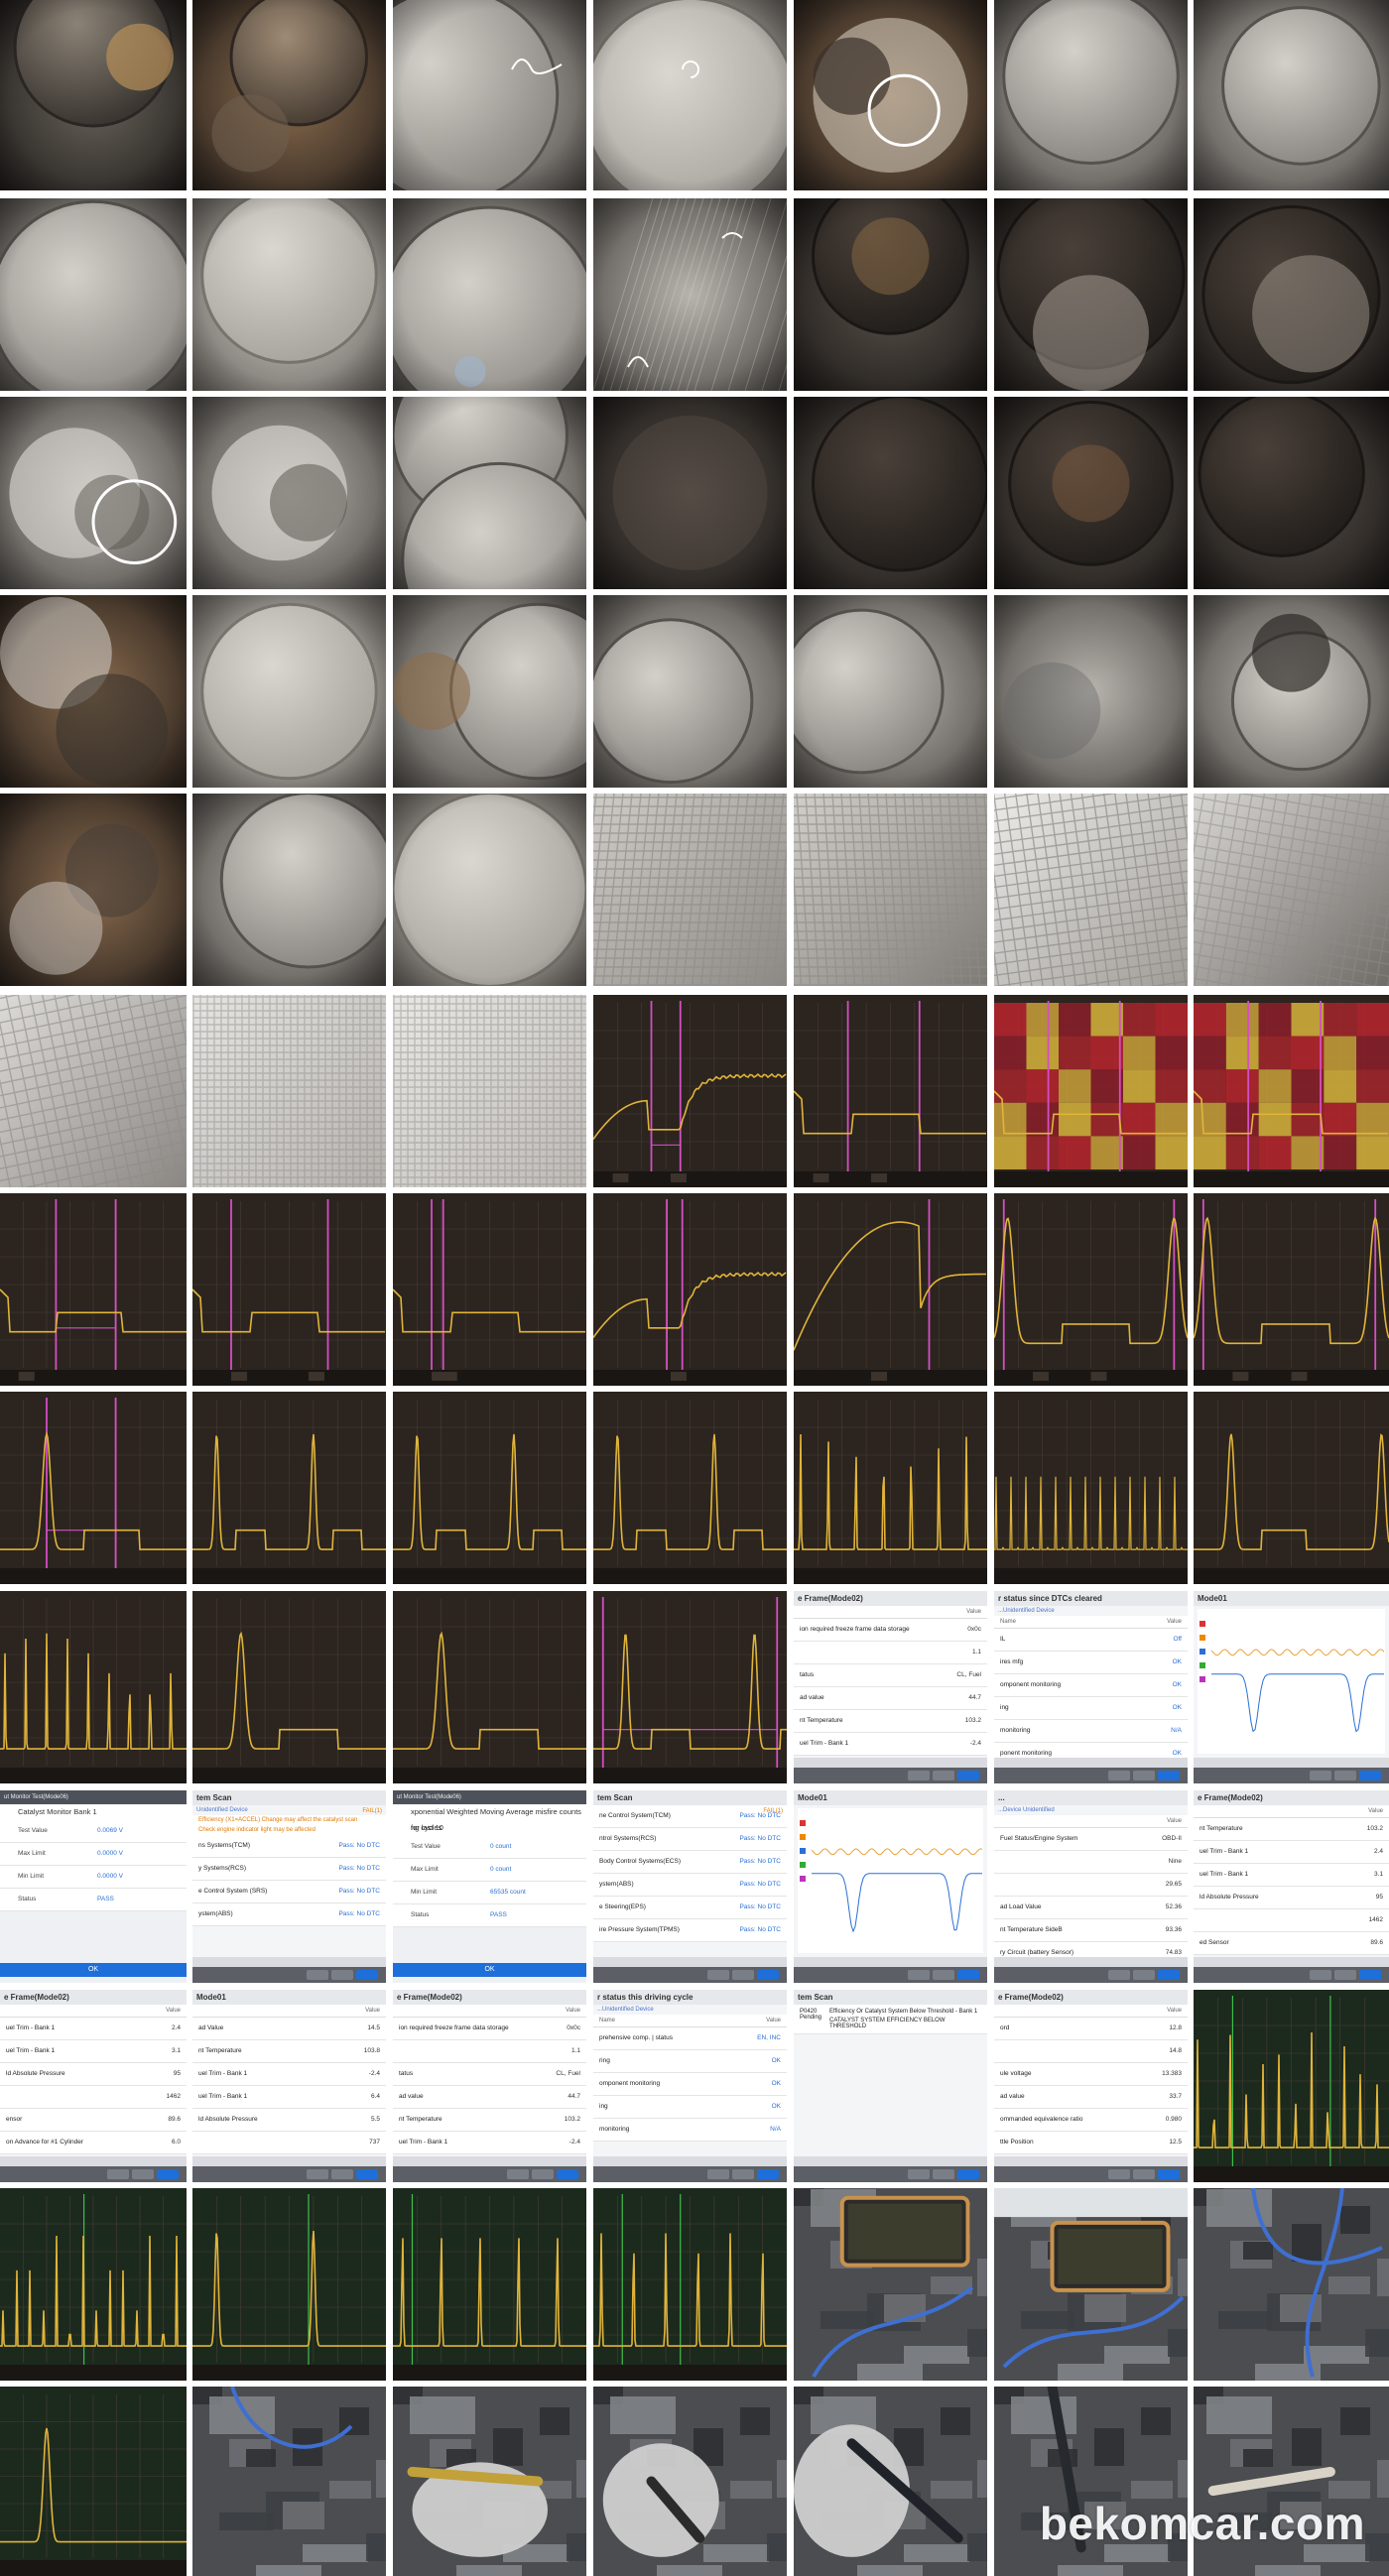 This screenshot has height=2576, width=1389. What do you see at coordinates (93, 2143) in the screenshot?
I see `table-row: on Advance for #1 Cylinder 6.0` at bounding box center [93, 2143].